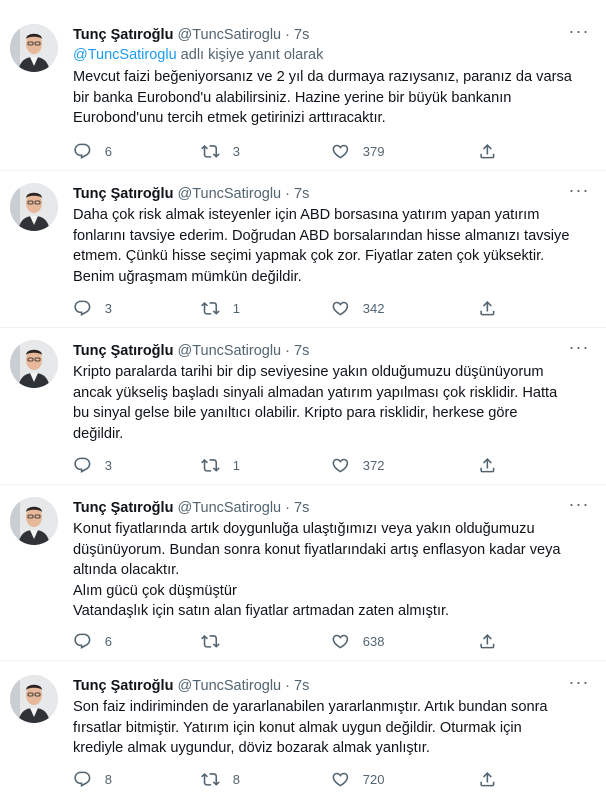 The width and height of the screenshot is (606, 800). I want to click on retweet-count: 3, so click(236, 151).